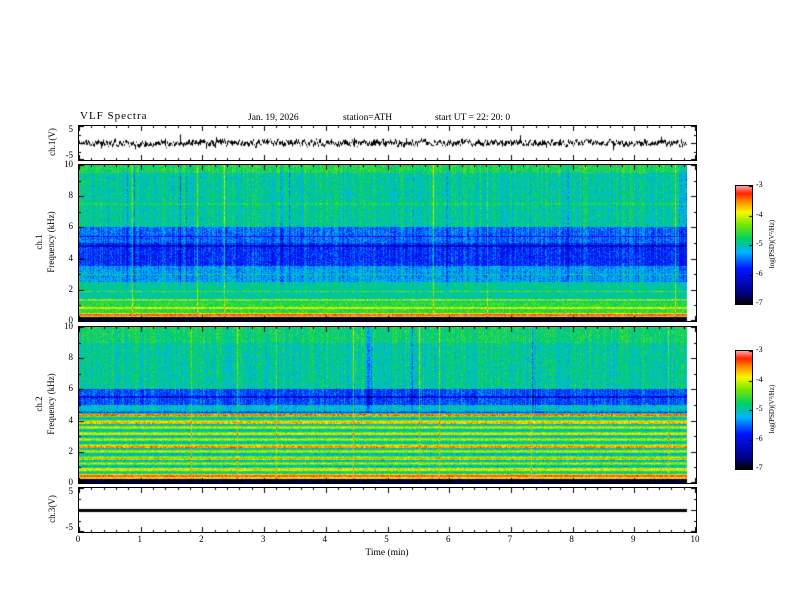  What do you see at coordinates (448, 539) in the screenshot?
I see `x-tick-label: 6` at bounding box center [448, 539].